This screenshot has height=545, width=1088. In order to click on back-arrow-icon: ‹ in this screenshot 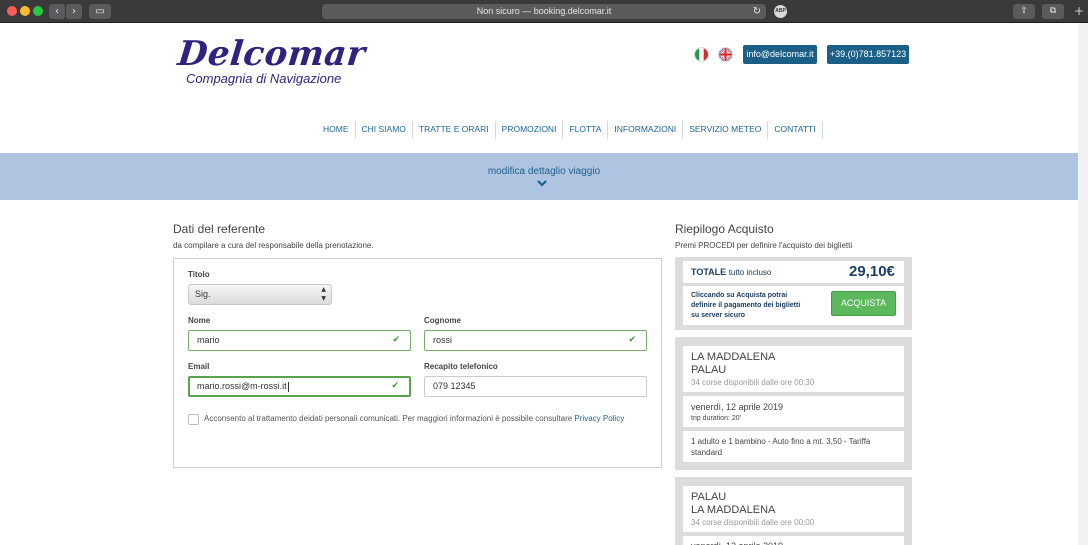, I will do `click(57, 11)`.